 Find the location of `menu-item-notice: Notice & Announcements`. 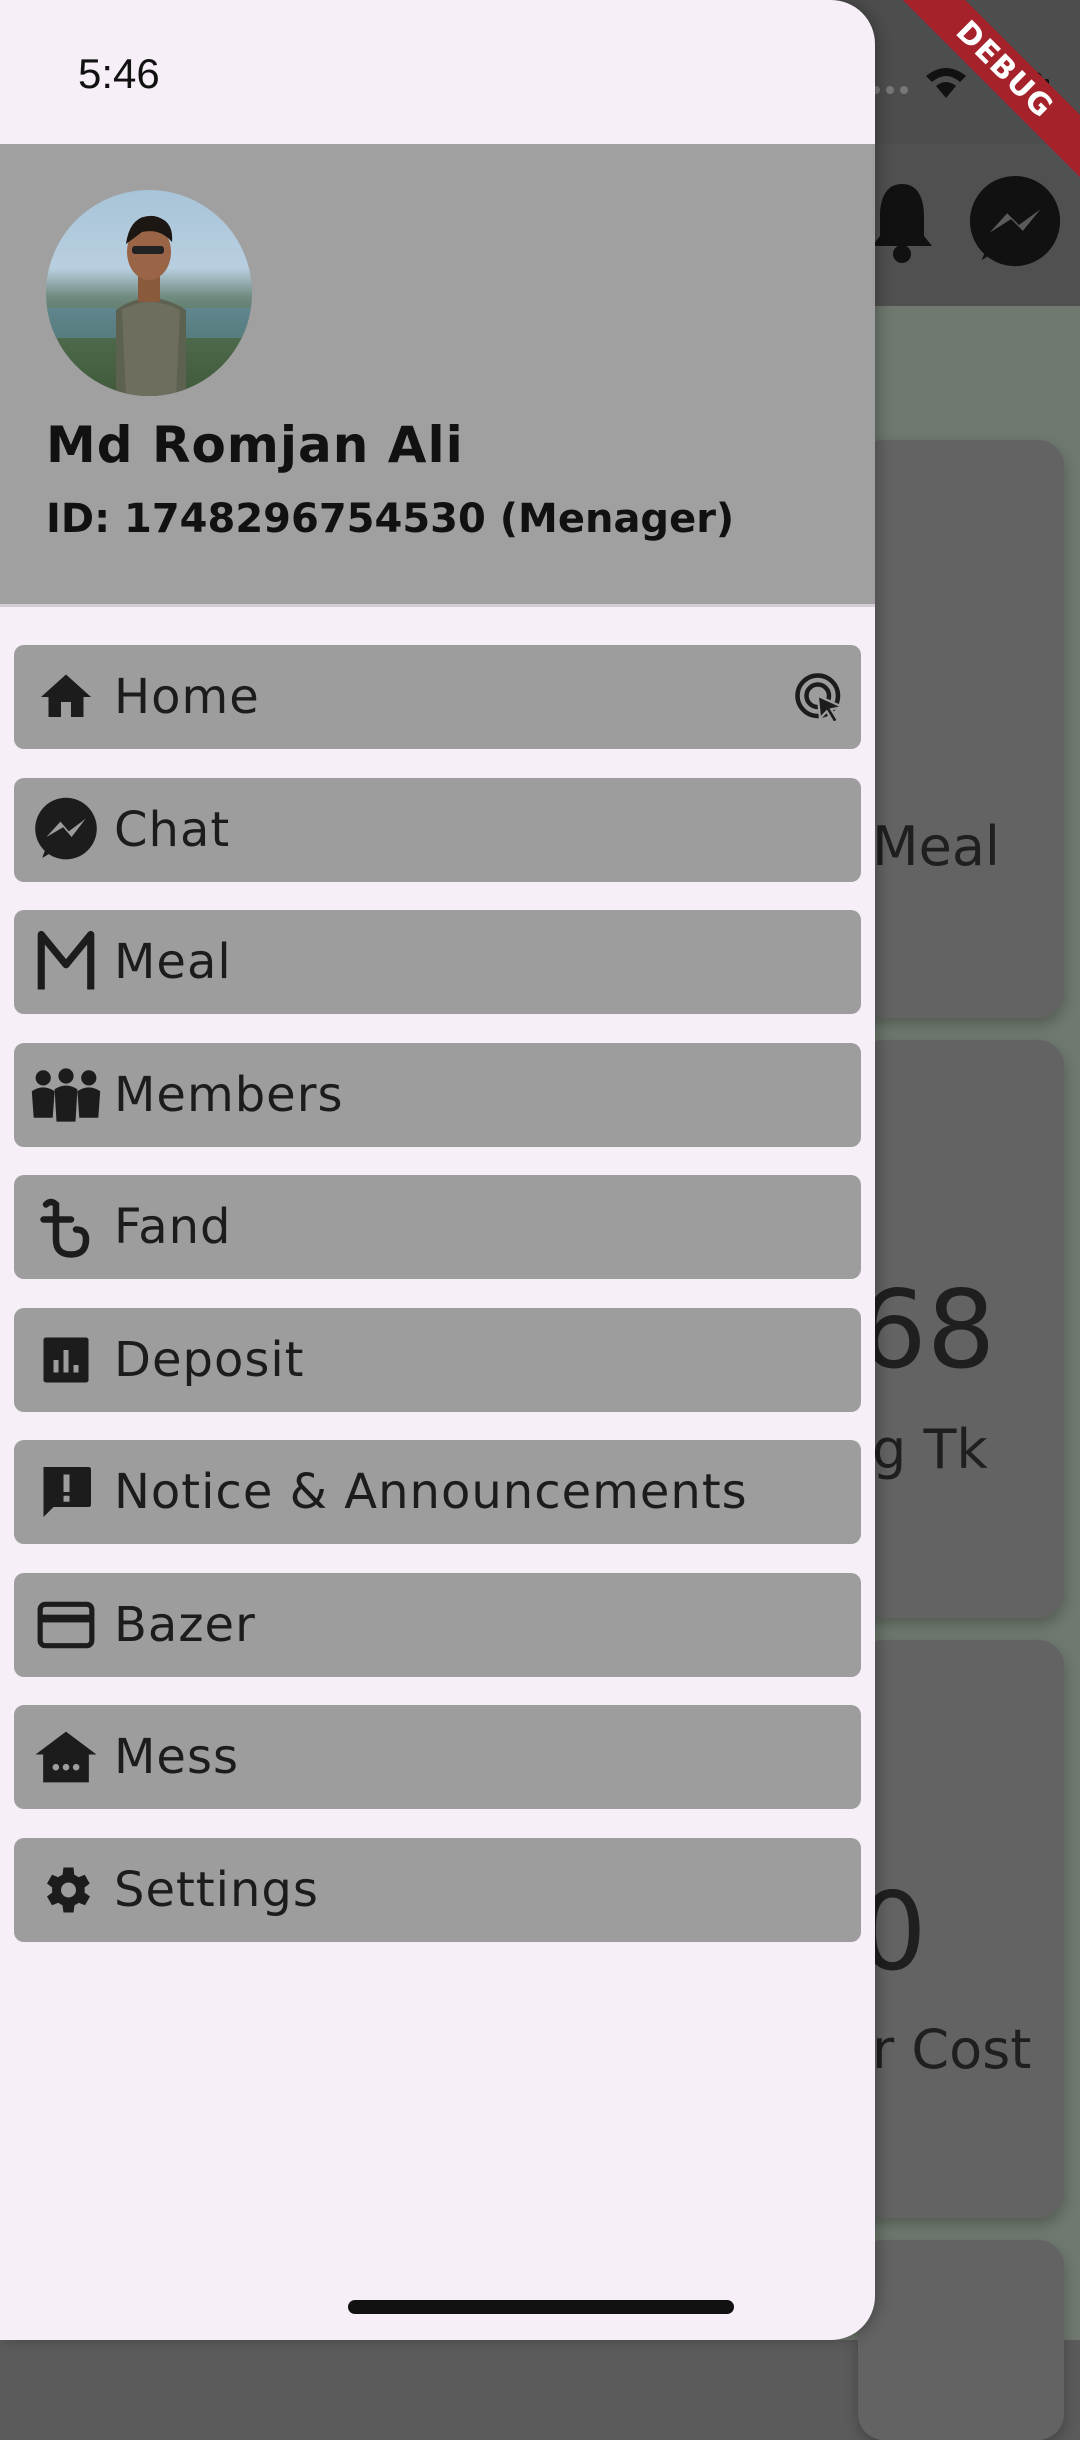

menu-item-notice: Notice & Announcements is located at coordinates (437, 1492).